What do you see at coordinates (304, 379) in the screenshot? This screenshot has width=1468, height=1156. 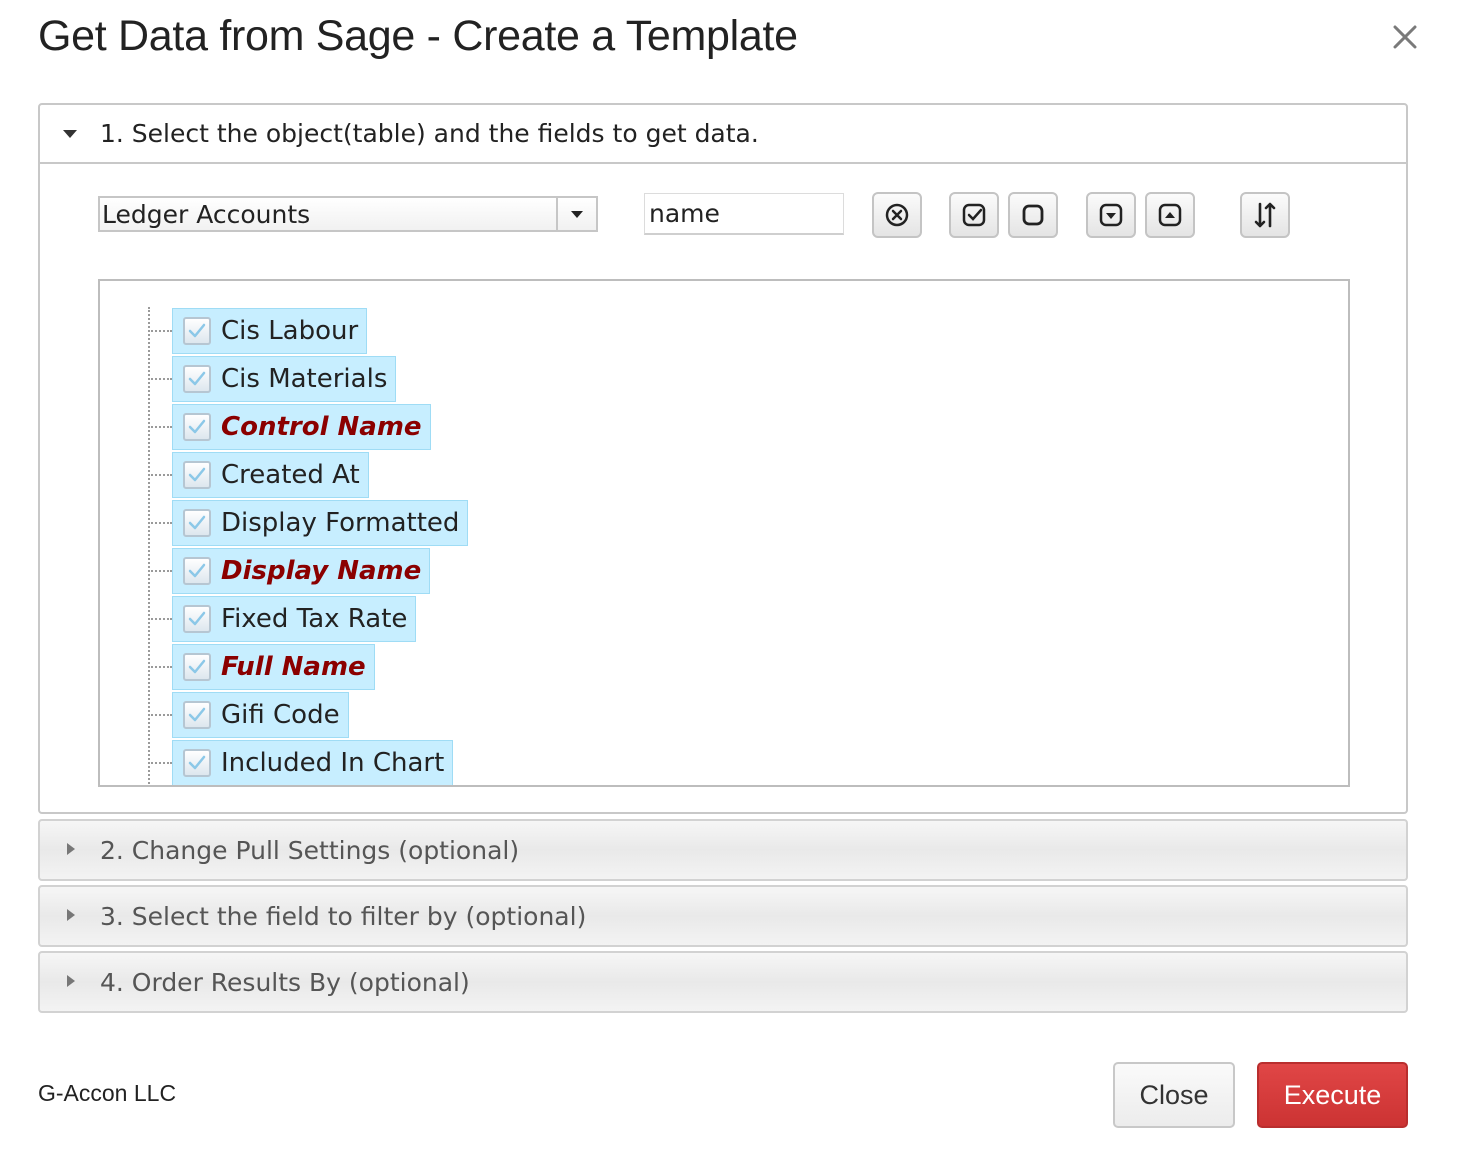 I see `field-label: Cis Materials` at bounding box center [304, 379].